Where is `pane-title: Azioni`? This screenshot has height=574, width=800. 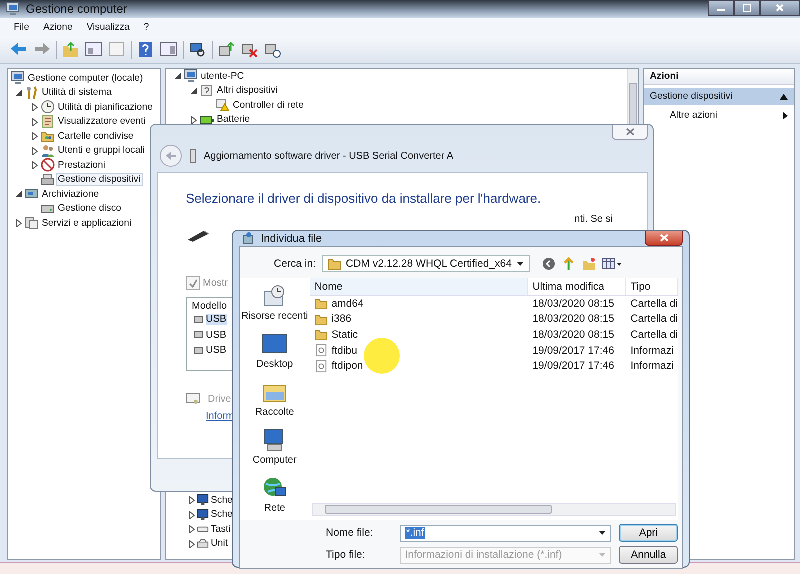 pane-title: Azioni is located at coordinates (719, 77).